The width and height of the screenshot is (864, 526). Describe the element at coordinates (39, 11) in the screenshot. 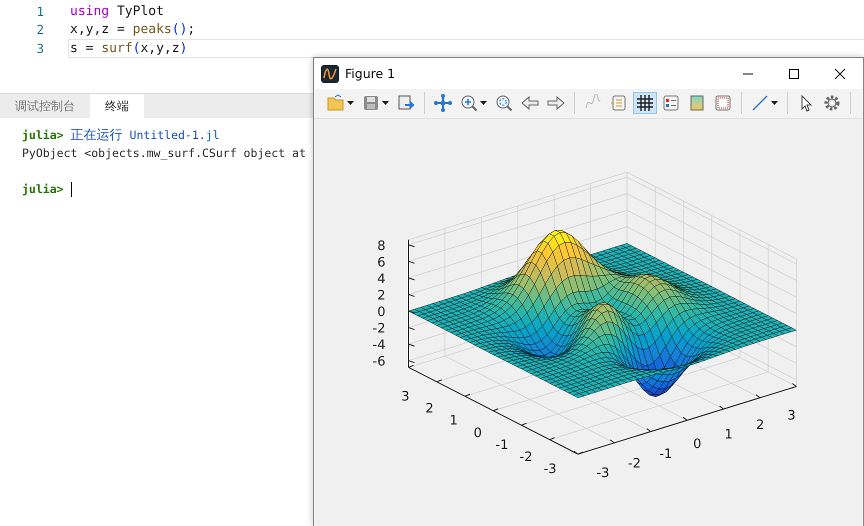

I see `line-number: 1` at that location.